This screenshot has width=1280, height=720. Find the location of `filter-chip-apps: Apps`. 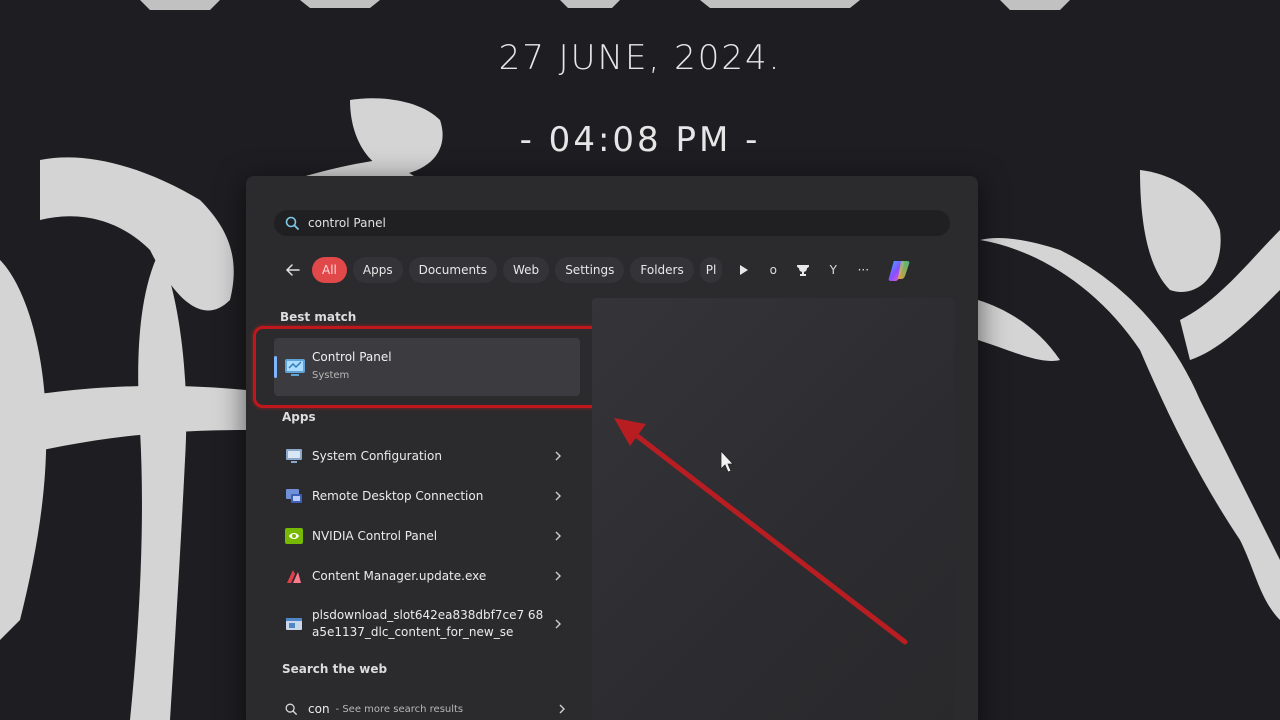

filter-chip-apps: Apps is located at coordinates (377, 270).